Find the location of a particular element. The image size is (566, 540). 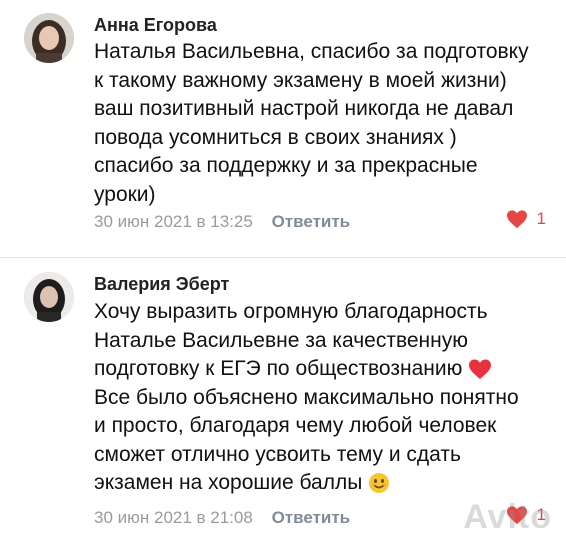

comment-author: Анна Егорова is located at coordinates (155, 25).